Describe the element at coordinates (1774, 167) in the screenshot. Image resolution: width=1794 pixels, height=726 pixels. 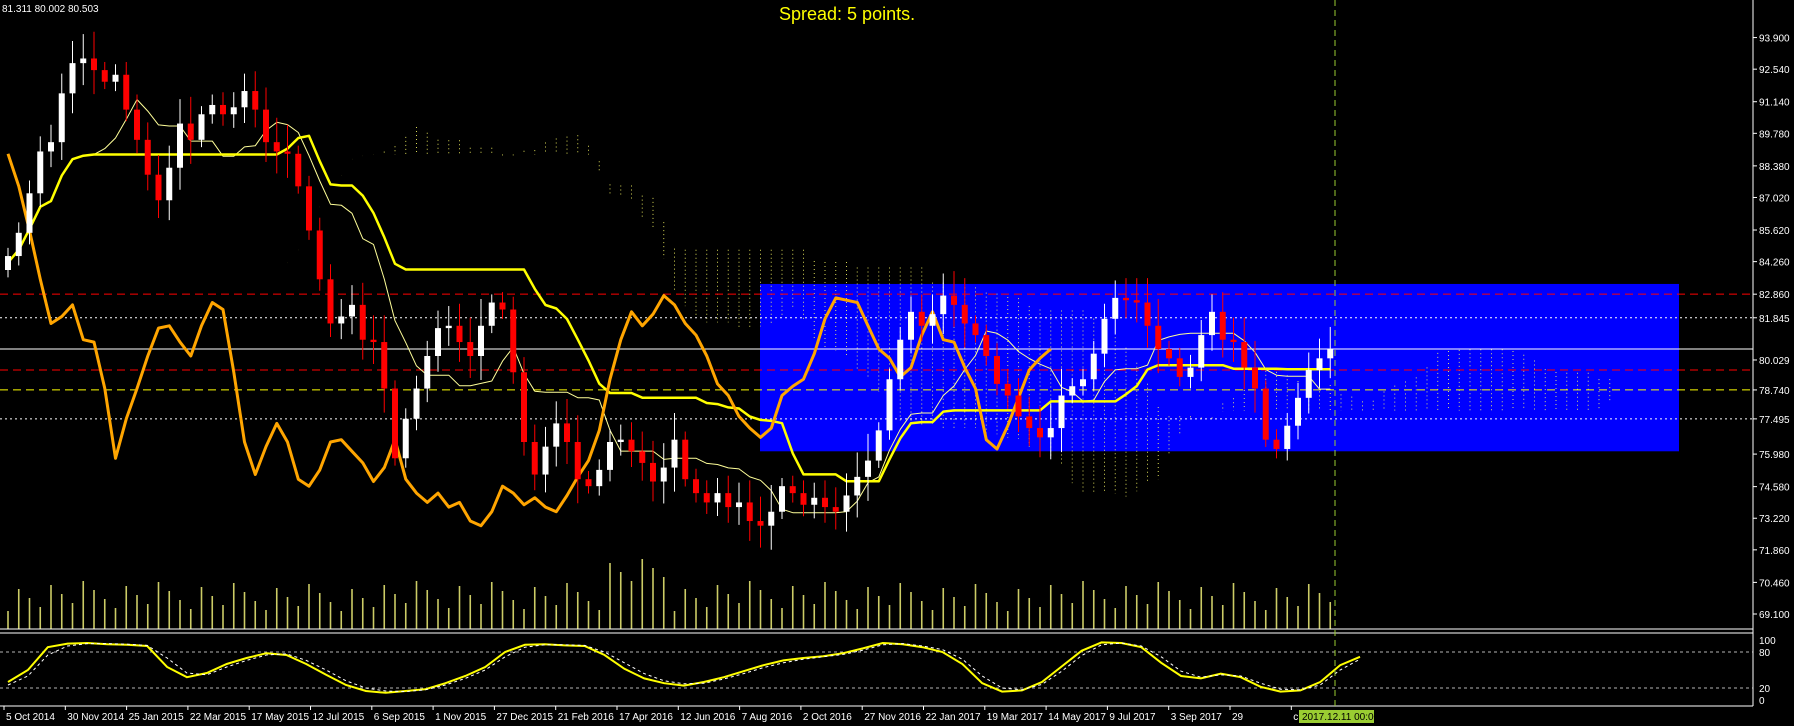
I see `price-tick-label: 88.380` at that location.